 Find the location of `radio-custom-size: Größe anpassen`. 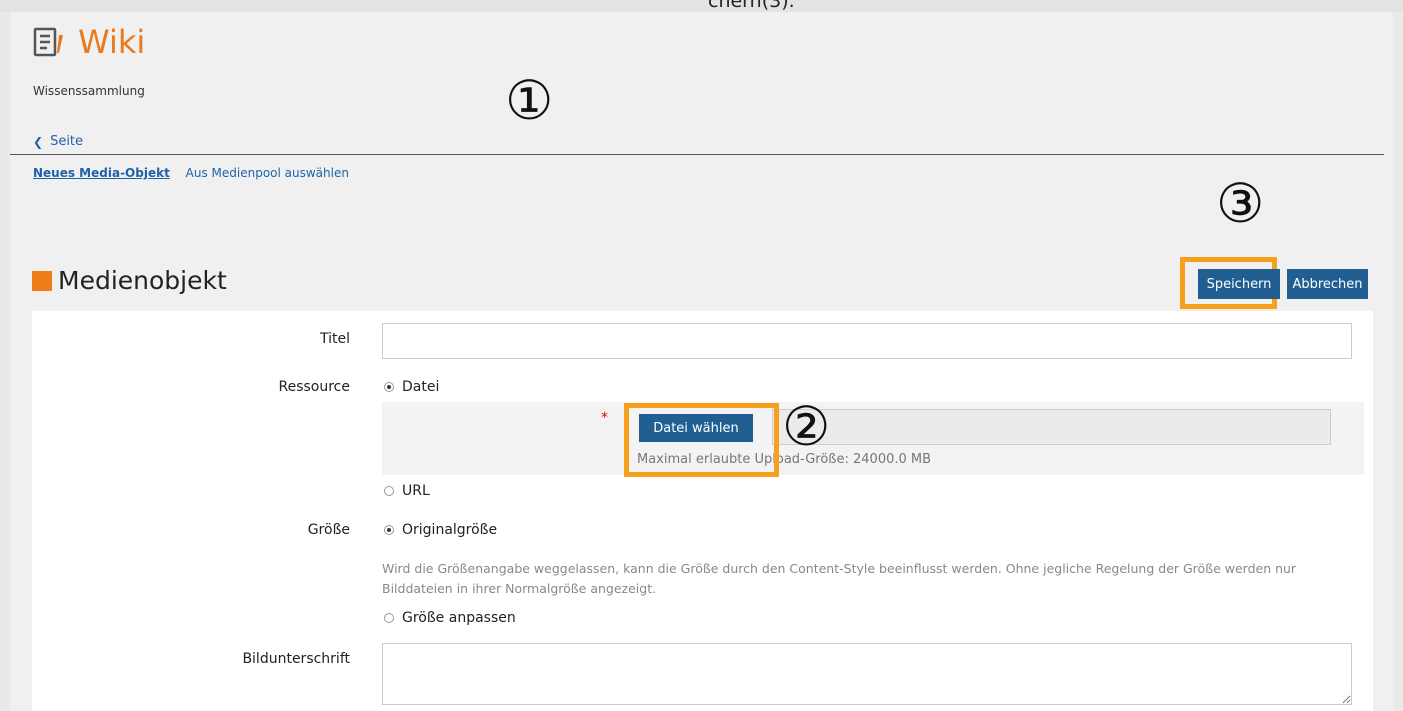

radio-custom-size: Größe anpassen is located at coordinates (450, 618).